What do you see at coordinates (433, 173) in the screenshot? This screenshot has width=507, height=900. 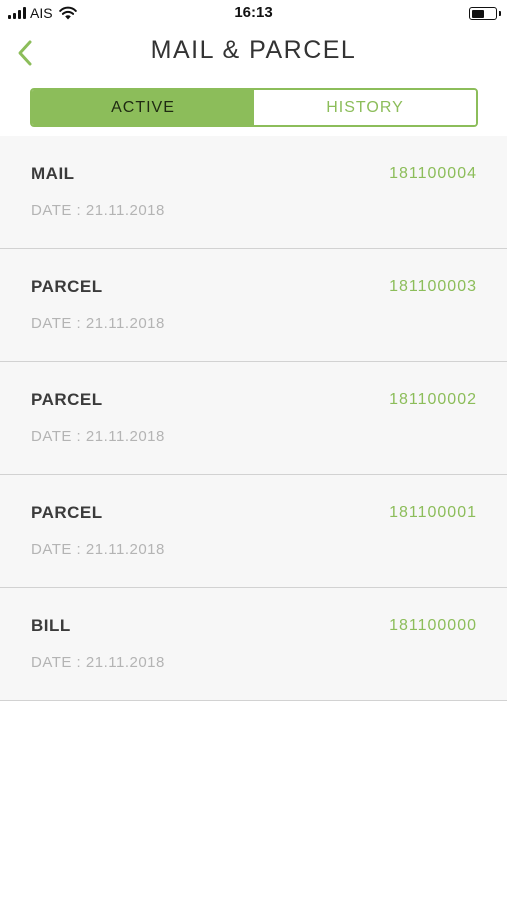 I see `item-number: 181100004` at bounding box center [433, 173].